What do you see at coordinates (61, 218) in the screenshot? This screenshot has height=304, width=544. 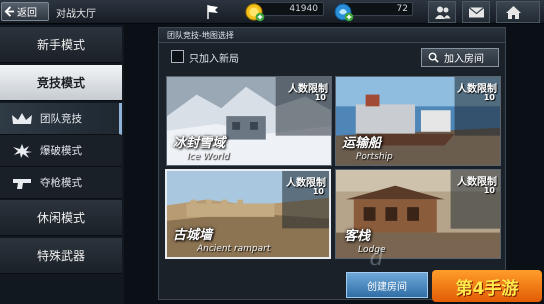 I see `menu-casual-mode: 休闲模式` at bounding box center [61, 218].